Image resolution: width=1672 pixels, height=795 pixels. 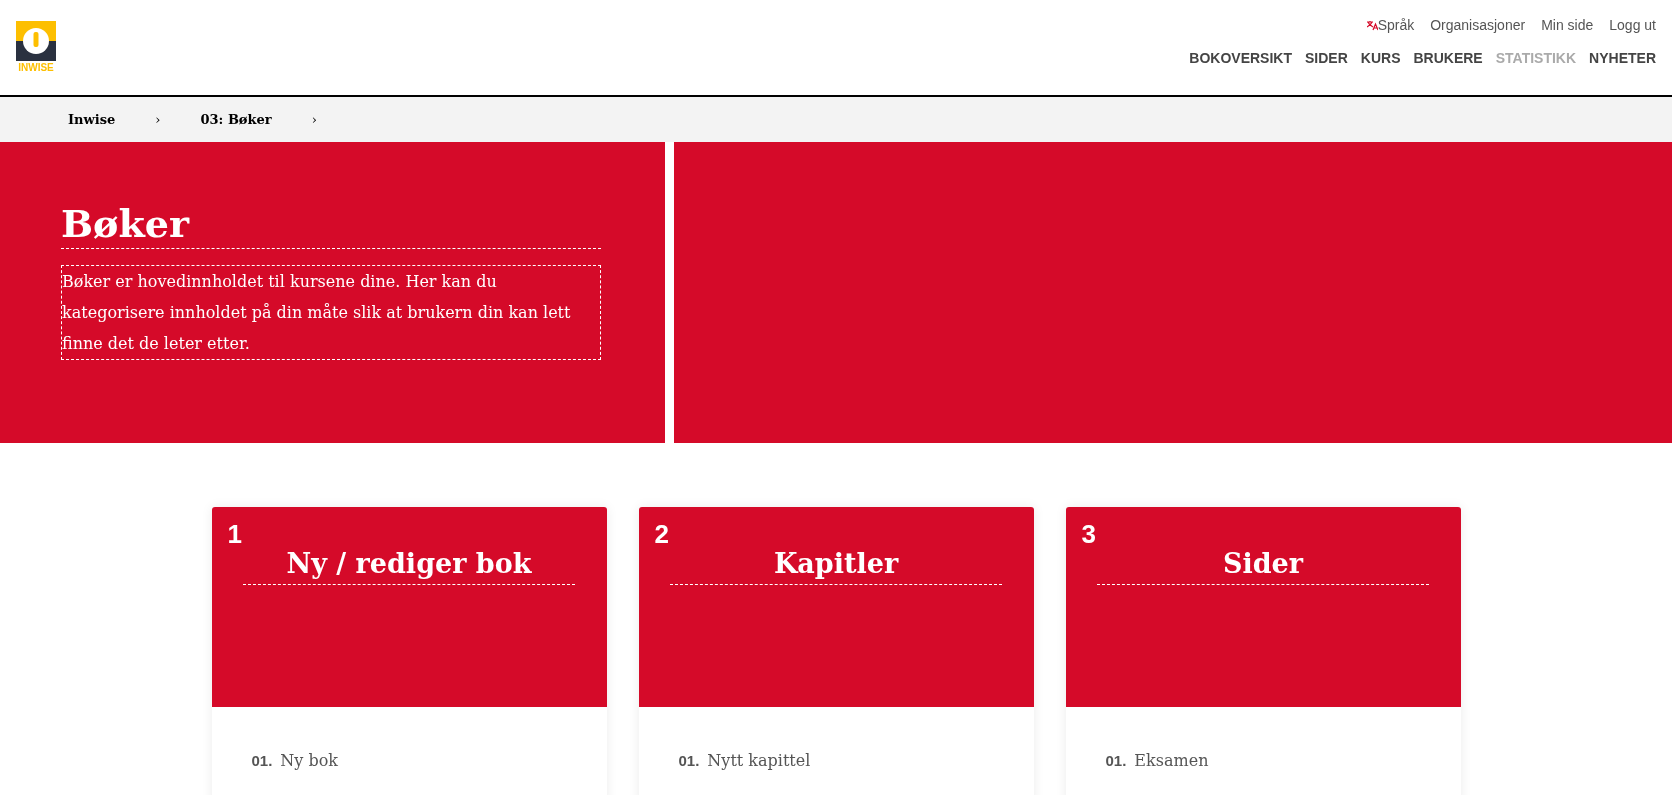 What do you see at coordinates (1567, 25) in the screenshot?
I see `header-link: Min side` at bounding box center [1567, 25].